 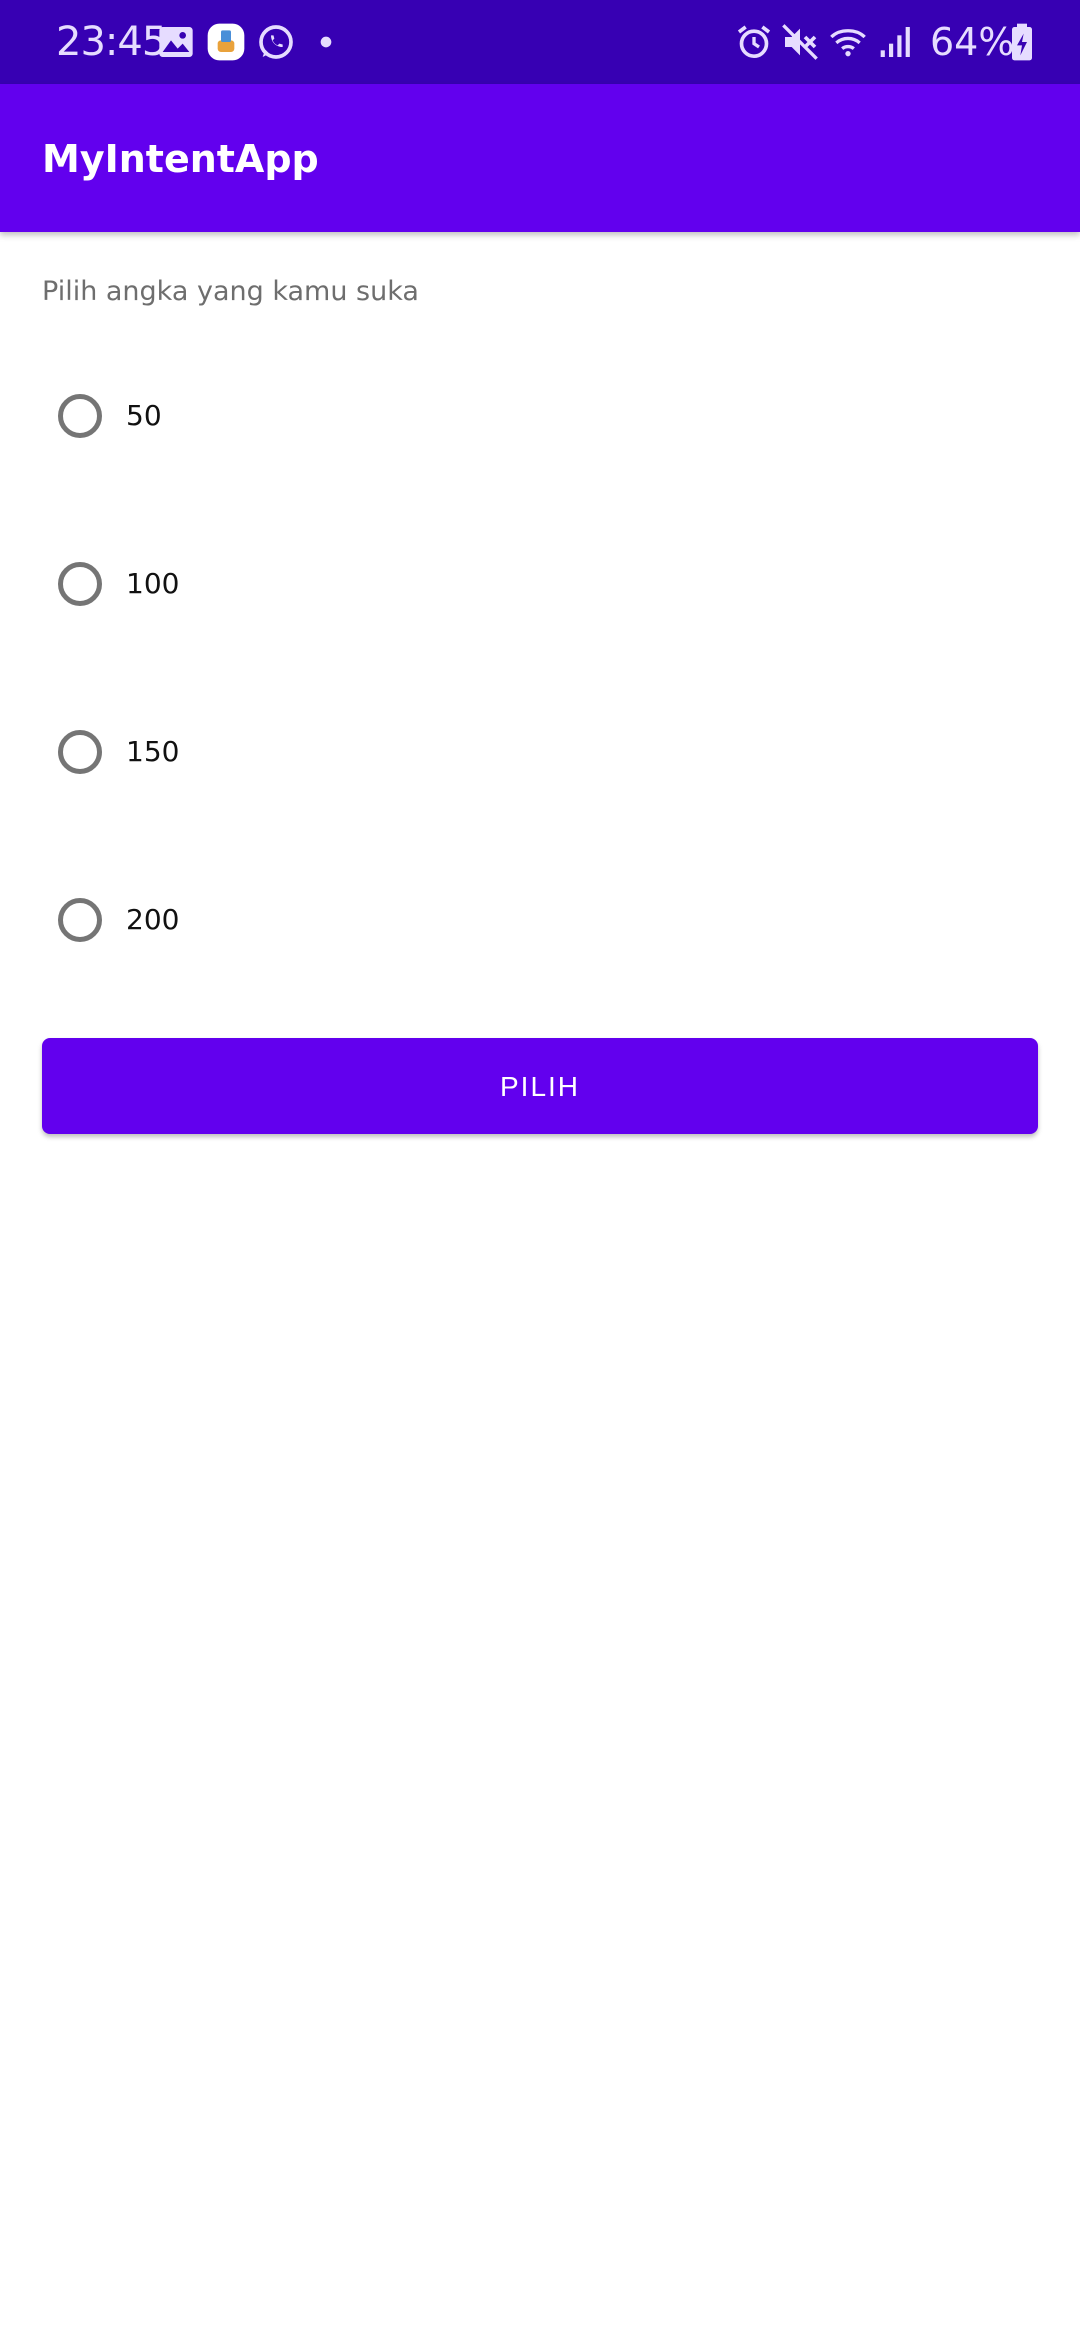 What do you see at coordinates (111, 42) in the screenshot?
I see `status-time: 23:45` at bounding box center [111, 42].